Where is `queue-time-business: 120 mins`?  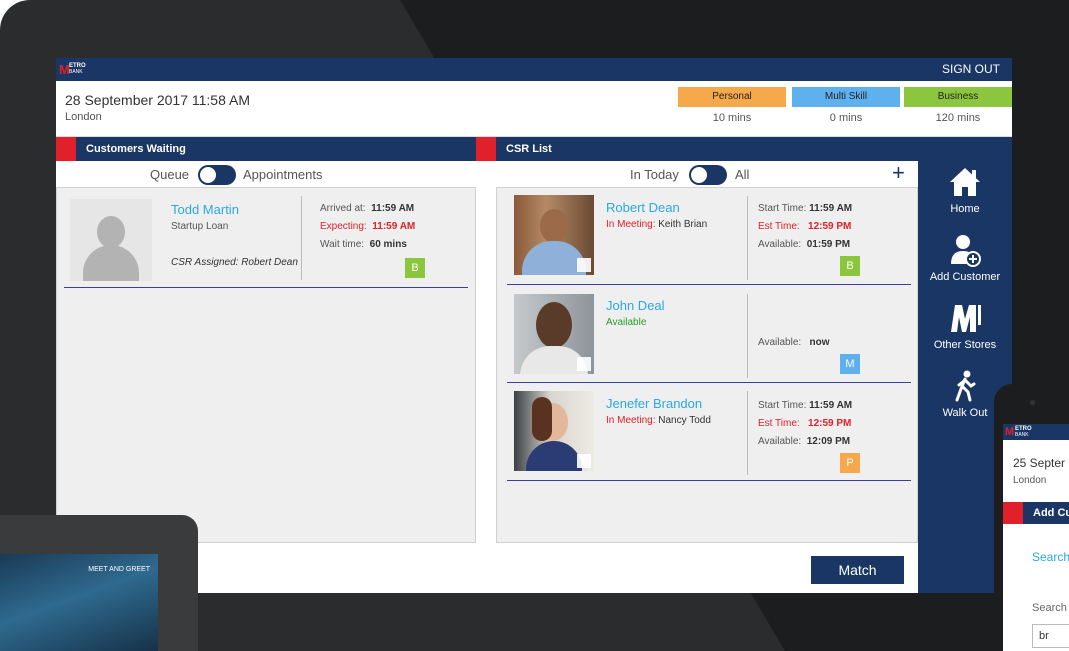
queue-time-business: 120 mins is located at coordinates (958, 118).